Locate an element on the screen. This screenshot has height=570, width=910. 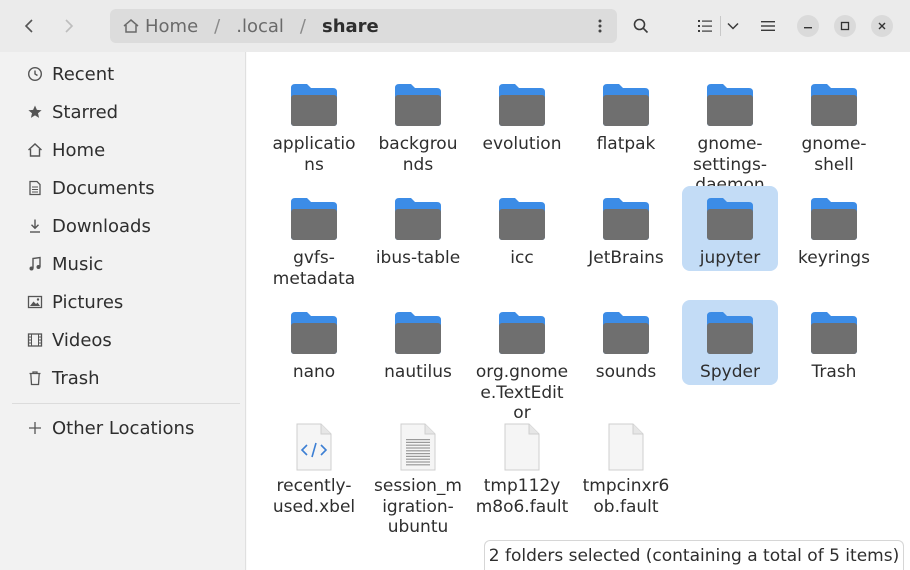
vertical-dots-icon is located at coordinates (600, 26).